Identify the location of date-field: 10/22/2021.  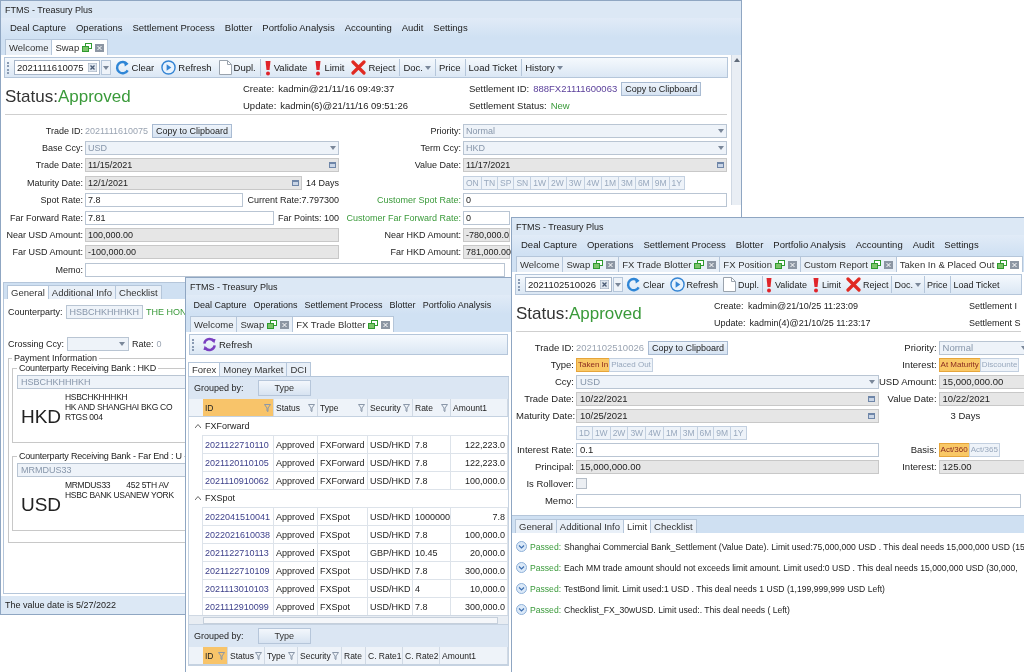
(727, 398).